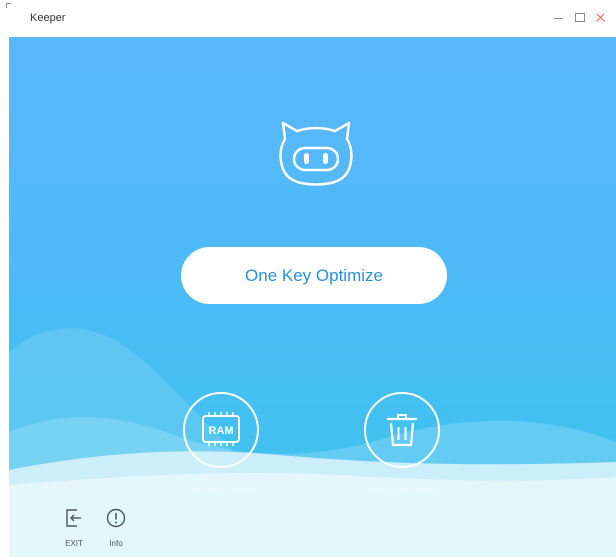 The height and width of the screenshot is (557, 616). Describe the element at coordinates (74, 543) in the screenshot. I see `exit-label: EXIT` at that location.